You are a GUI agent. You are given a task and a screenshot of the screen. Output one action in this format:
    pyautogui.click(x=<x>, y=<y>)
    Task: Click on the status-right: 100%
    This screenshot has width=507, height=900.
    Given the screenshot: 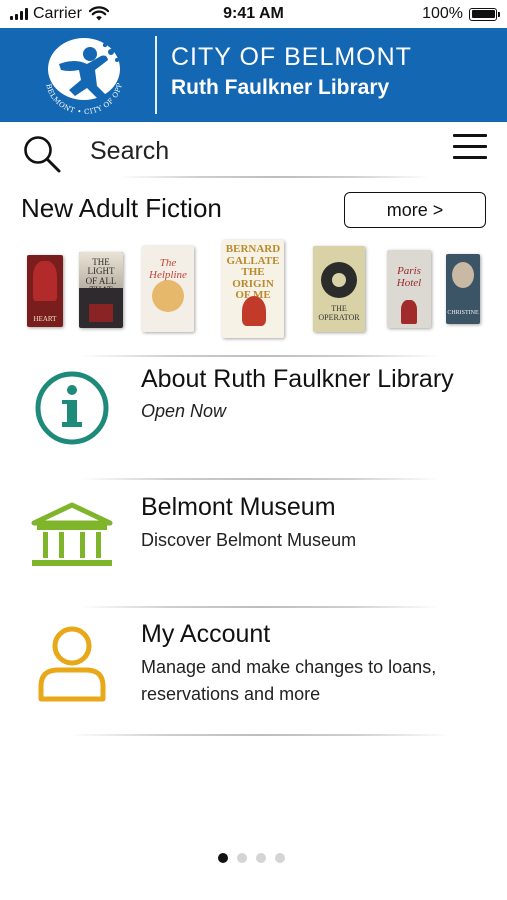 What is the action you would take?
    pyautogui.click(x=461, y=14)
    